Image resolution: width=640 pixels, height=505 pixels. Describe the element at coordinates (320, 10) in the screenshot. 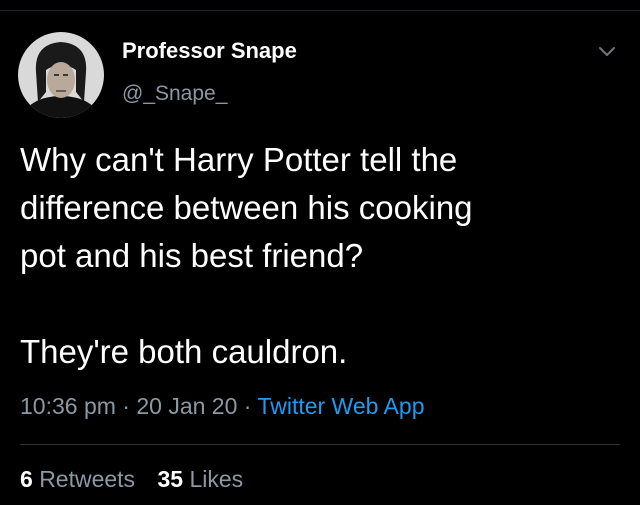

I see `top-divider` at that location.